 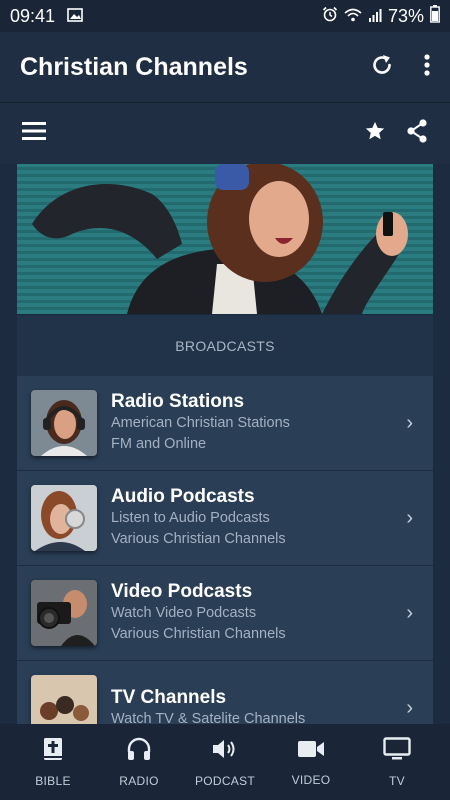 I want to click on app-title: Christian Channels, so click(x=134, y=66).